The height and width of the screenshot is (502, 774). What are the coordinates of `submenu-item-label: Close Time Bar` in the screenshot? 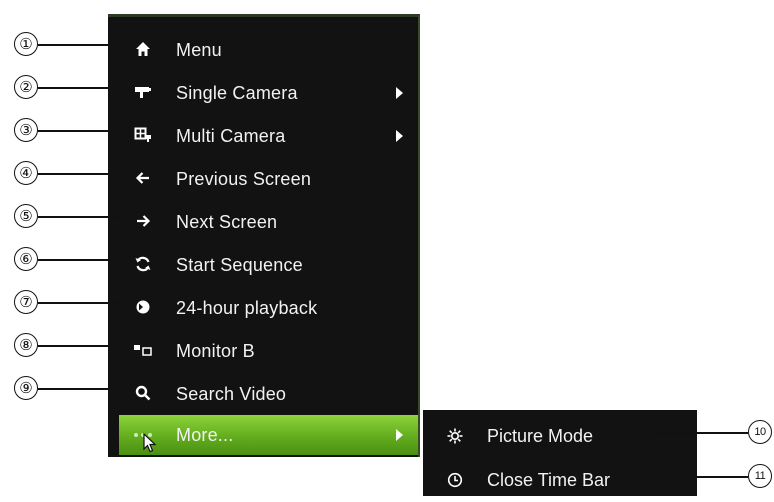 It's located at (549, 480).